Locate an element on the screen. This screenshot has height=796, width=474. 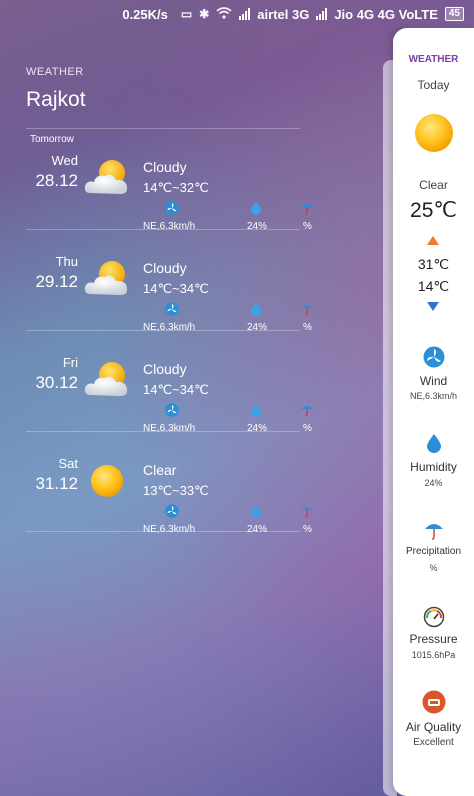
condition-text: Clear is located at coordinates (160, 470).